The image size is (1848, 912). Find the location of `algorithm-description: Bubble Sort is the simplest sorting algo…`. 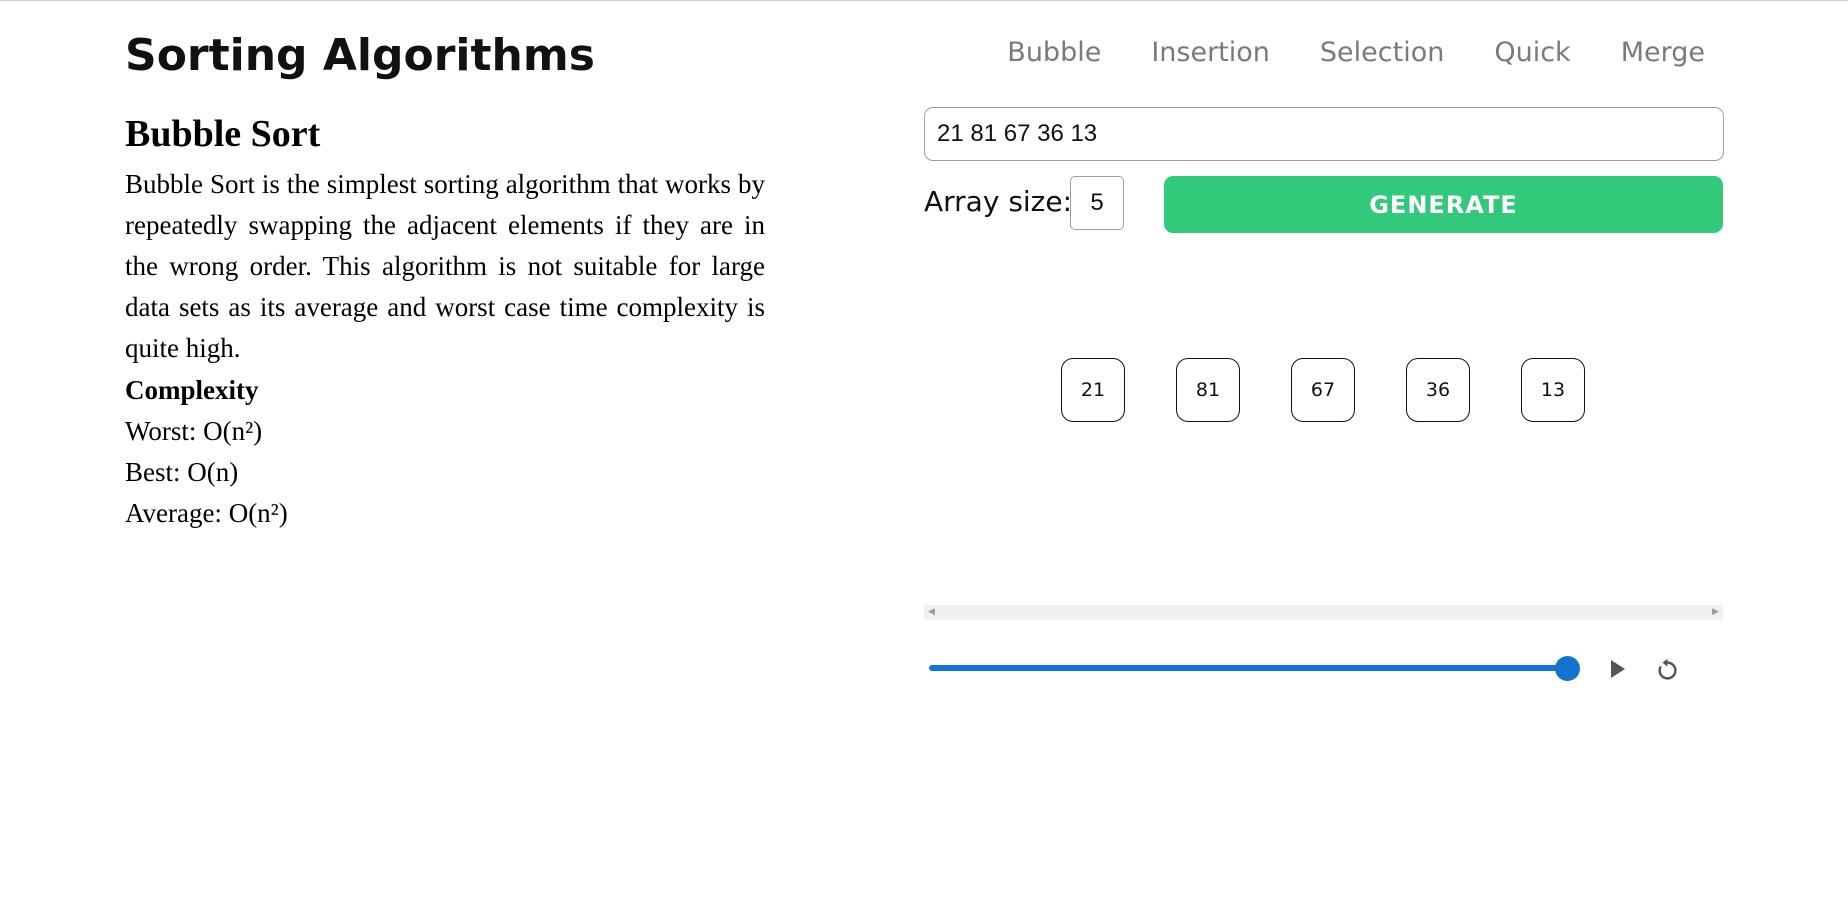

algorithm-description: Bubble Sort is the simplest sorting algo… is located at coordinates (445, 266).